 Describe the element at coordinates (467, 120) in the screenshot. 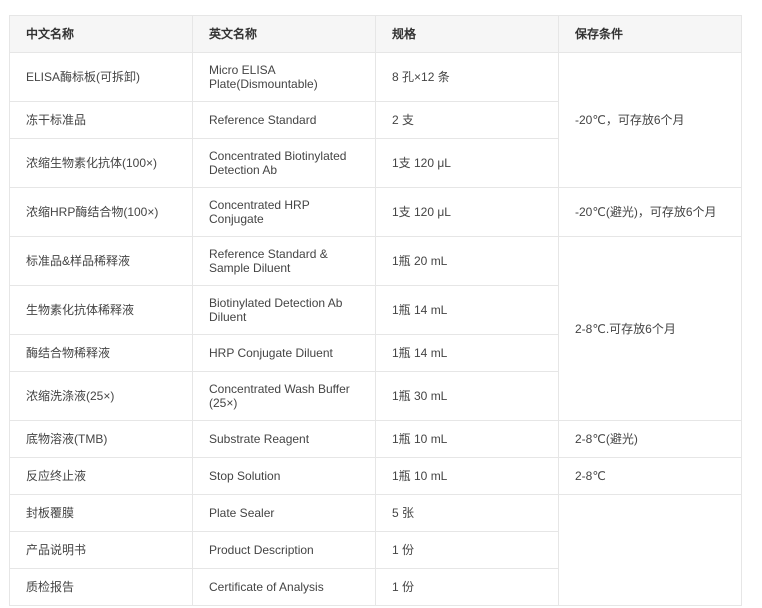

I see `cell-specification: 2 支` at that location.